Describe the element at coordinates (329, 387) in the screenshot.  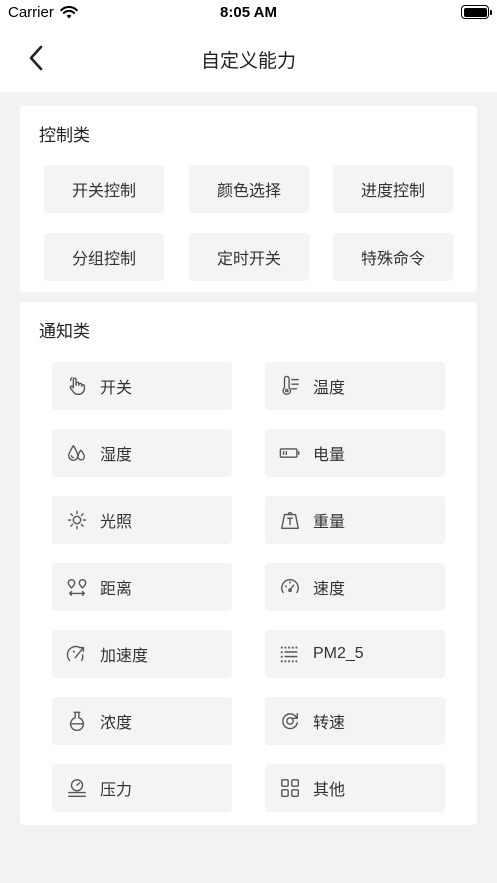
I see `notify-temperature-label: 温度` at that location.